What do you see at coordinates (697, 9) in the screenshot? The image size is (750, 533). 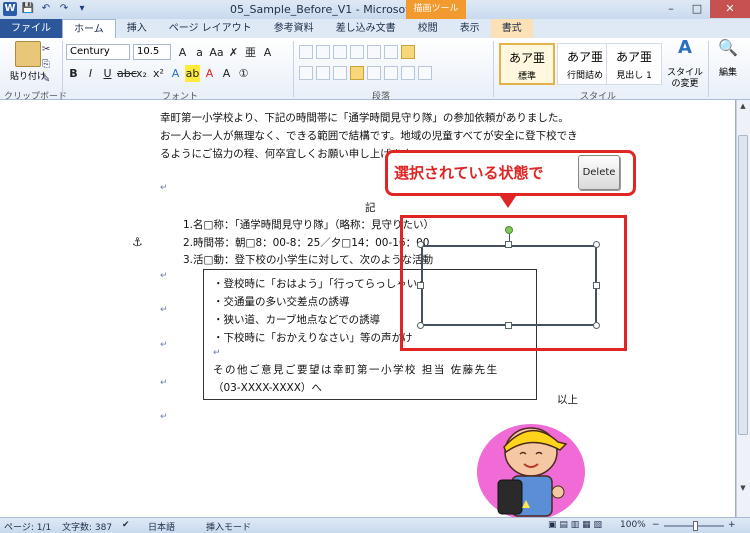 I see `maximize-button: □` at bounding box center [697, 9].